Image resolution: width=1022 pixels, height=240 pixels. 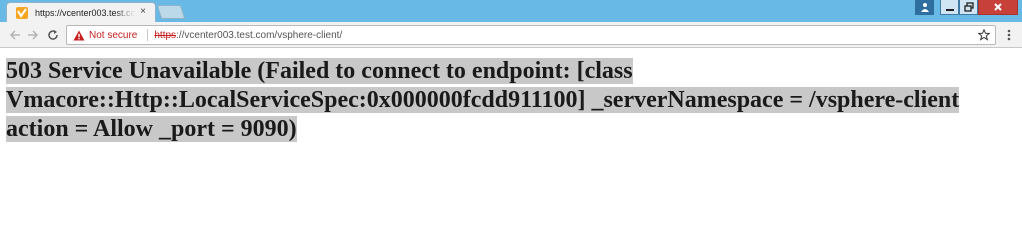 I want to click on forward-arrow-icon, so click(x=33, y=35).